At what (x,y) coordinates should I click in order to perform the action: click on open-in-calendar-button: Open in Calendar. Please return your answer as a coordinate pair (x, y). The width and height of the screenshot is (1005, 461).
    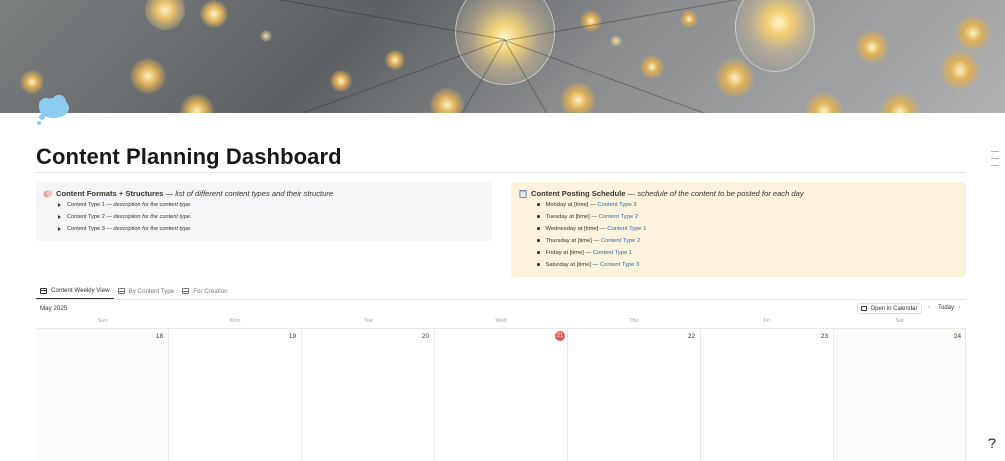
    Looking at the image, I should click on (889, 308).